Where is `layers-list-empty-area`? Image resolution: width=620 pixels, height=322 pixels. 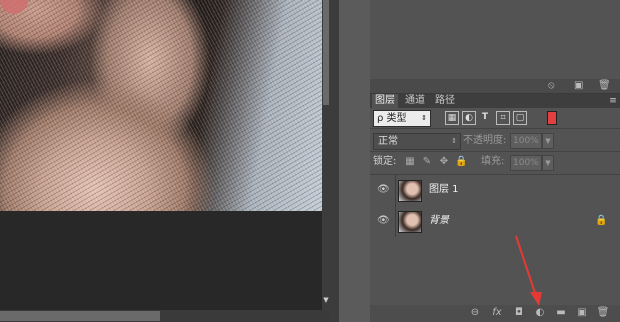
layers-list-empty-area is located at coordinates (495, 271).